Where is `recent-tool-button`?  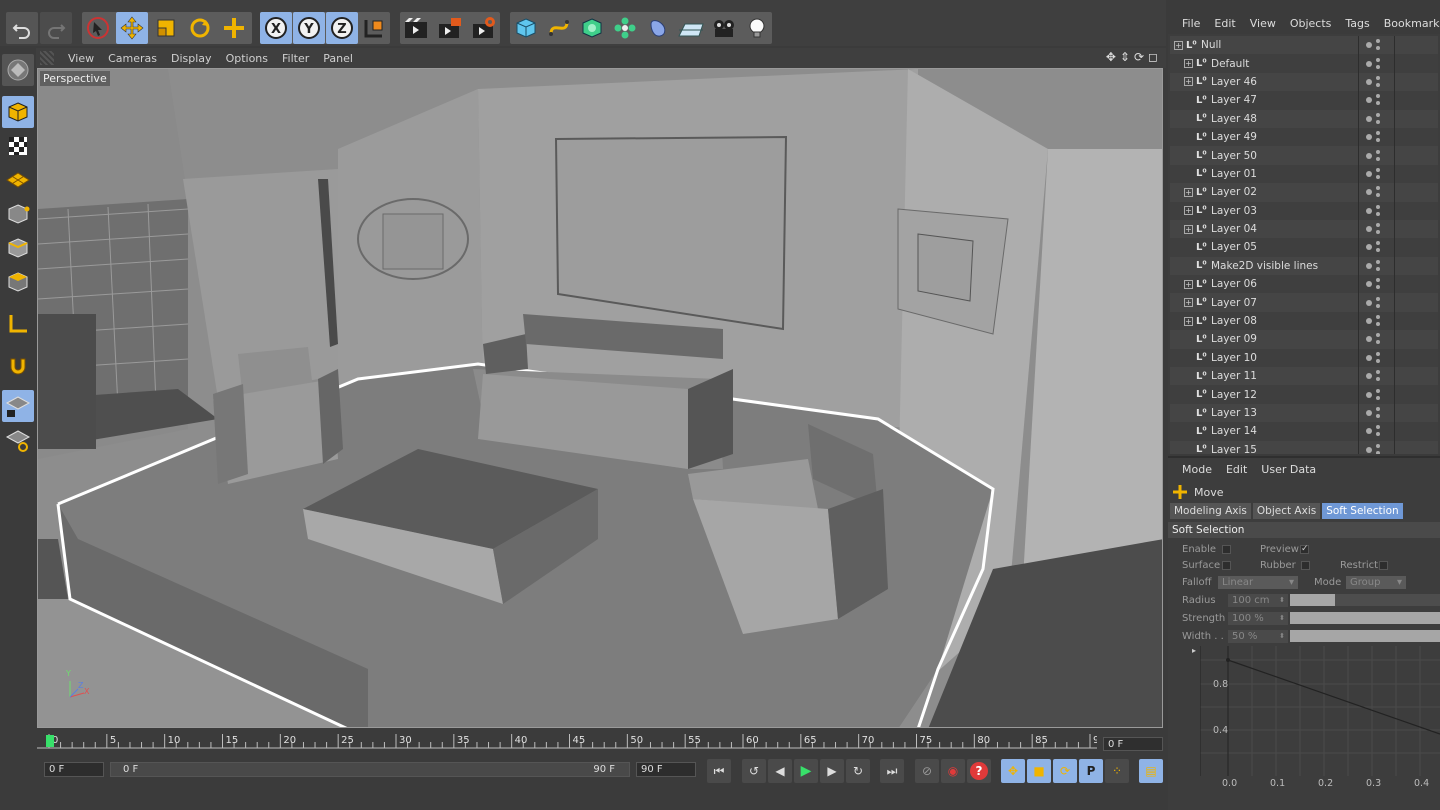
recent-tool-button is located at coordinates (234, 28).